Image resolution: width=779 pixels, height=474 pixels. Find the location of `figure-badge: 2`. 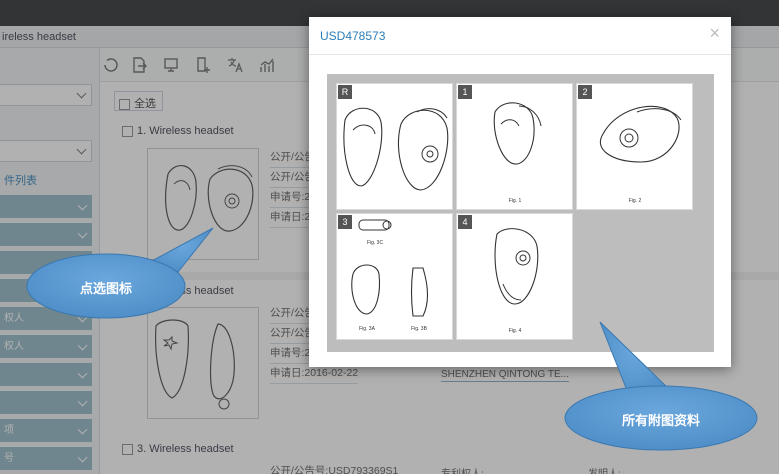

figure-badge: 2 is located at coordinates (585, 92).